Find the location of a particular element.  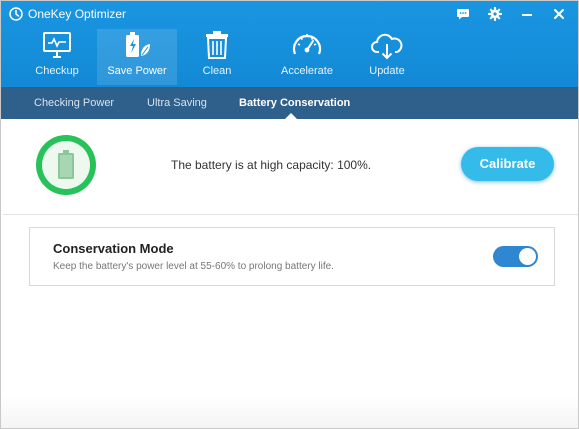

close-button is located at coordinates (559, 14).